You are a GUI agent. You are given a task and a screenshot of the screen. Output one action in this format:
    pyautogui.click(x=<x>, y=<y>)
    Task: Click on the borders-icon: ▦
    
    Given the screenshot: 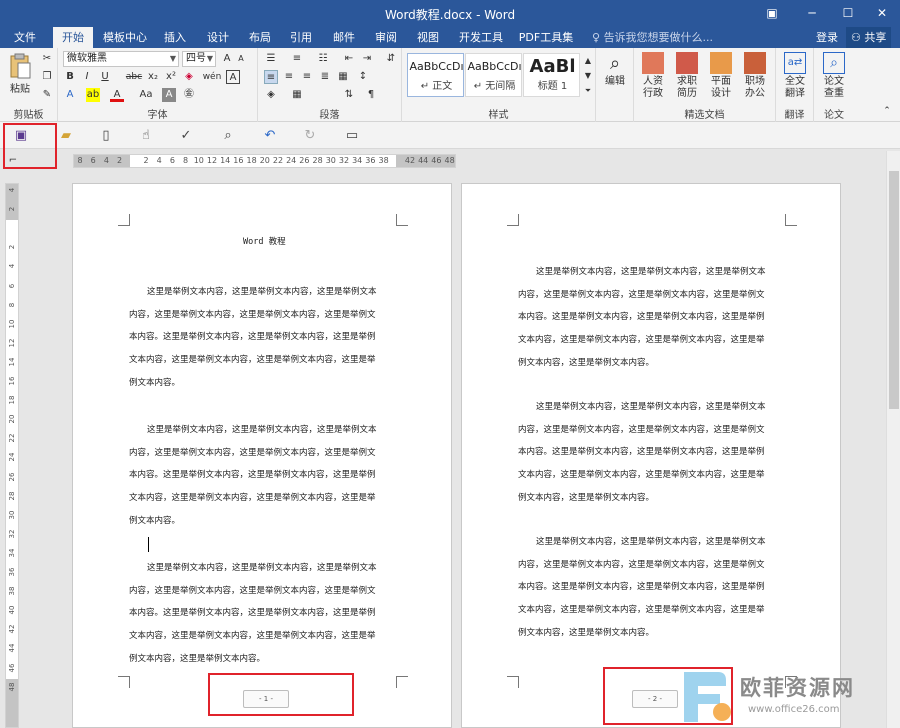 What is the action you would take?
    pyautogui.click(x=297, y=95)
    